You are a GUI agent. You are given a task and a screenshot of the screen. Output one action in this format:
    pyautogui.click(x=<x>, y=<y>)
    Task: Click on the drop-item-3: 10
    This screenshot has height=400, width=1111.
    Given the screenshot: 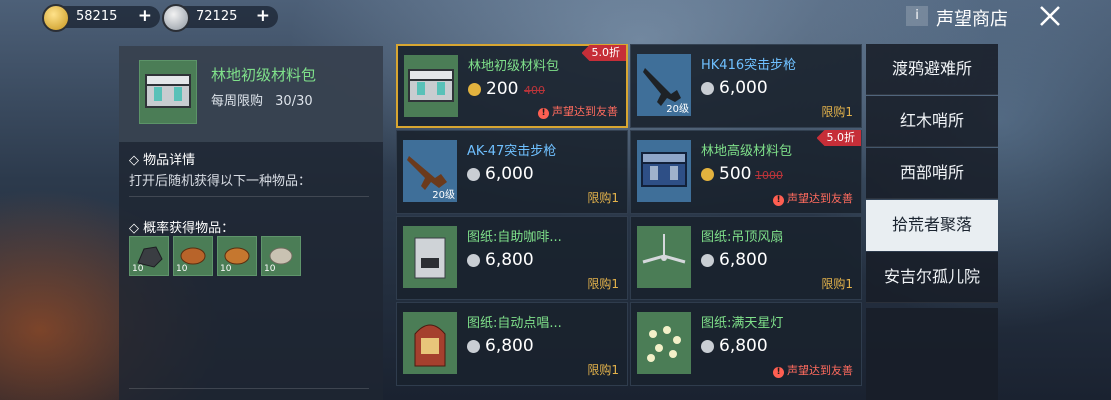 What is the action you would take?
    pyautogui.click(x=237, y=256)
    